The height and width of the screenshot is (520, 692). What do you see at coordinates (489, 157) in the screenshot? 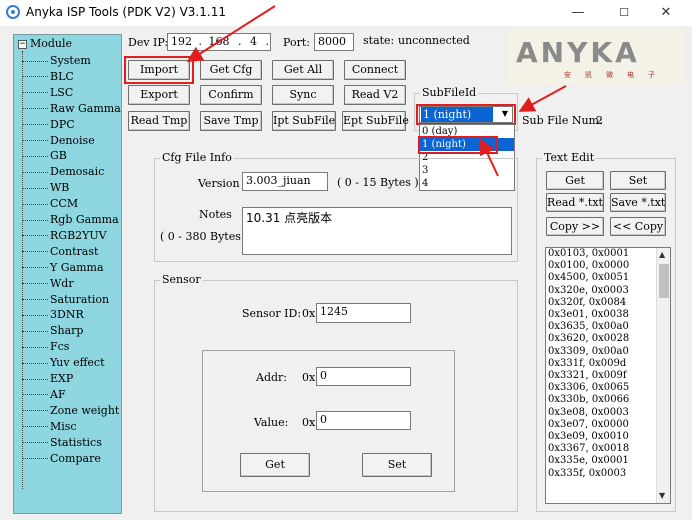
I see `annotation-arrow-option` at bounding box center [489, 157].